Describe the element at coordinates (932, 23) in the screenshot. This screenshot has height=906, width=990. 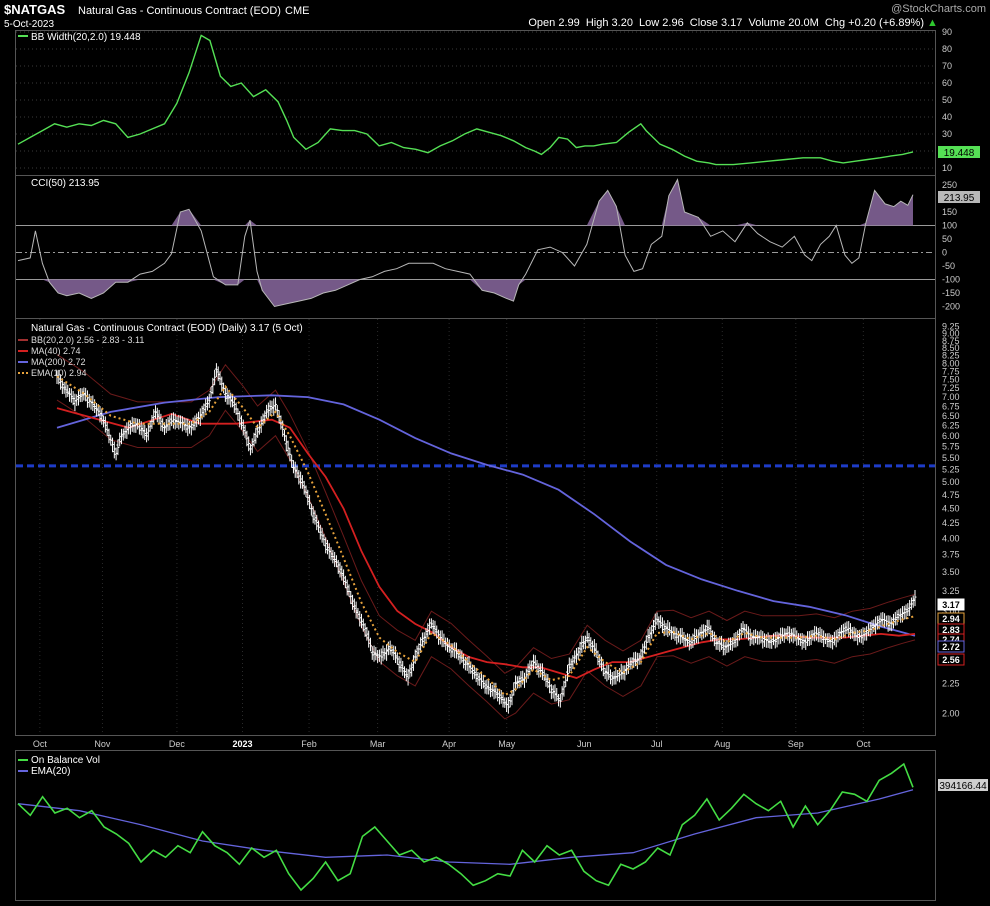
I see `quote-up-arrow-icon: ▲` at that location.